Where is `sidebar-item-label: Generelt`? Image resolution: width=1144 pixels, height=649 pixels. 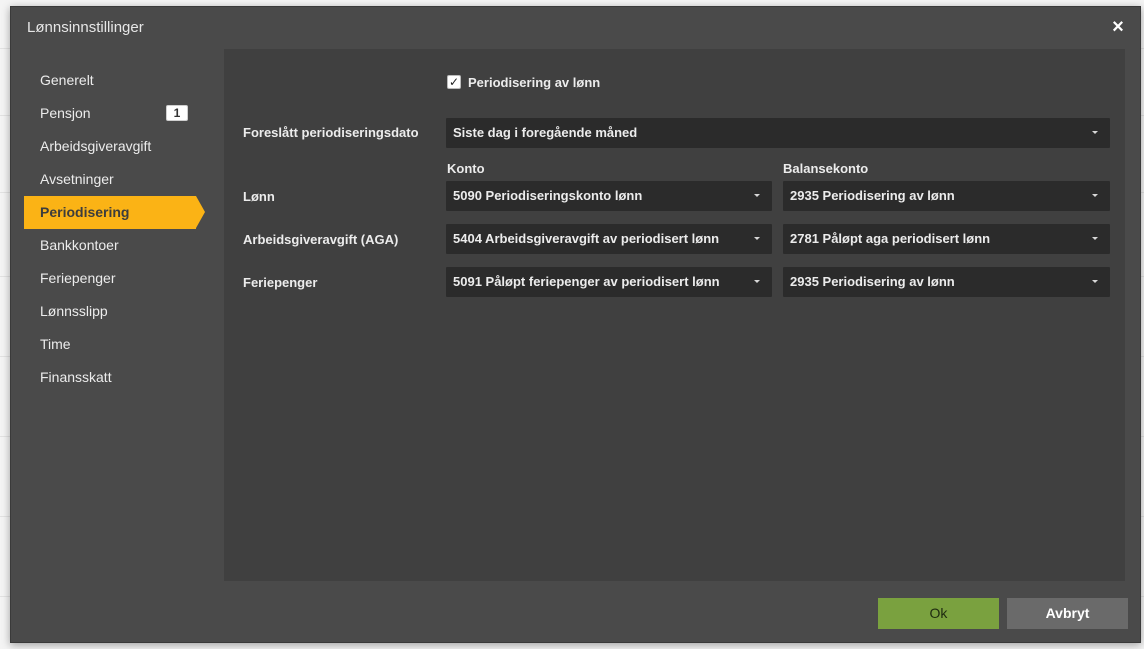 sidebar-item-label: Generelt is located at coordinates (67, 80).